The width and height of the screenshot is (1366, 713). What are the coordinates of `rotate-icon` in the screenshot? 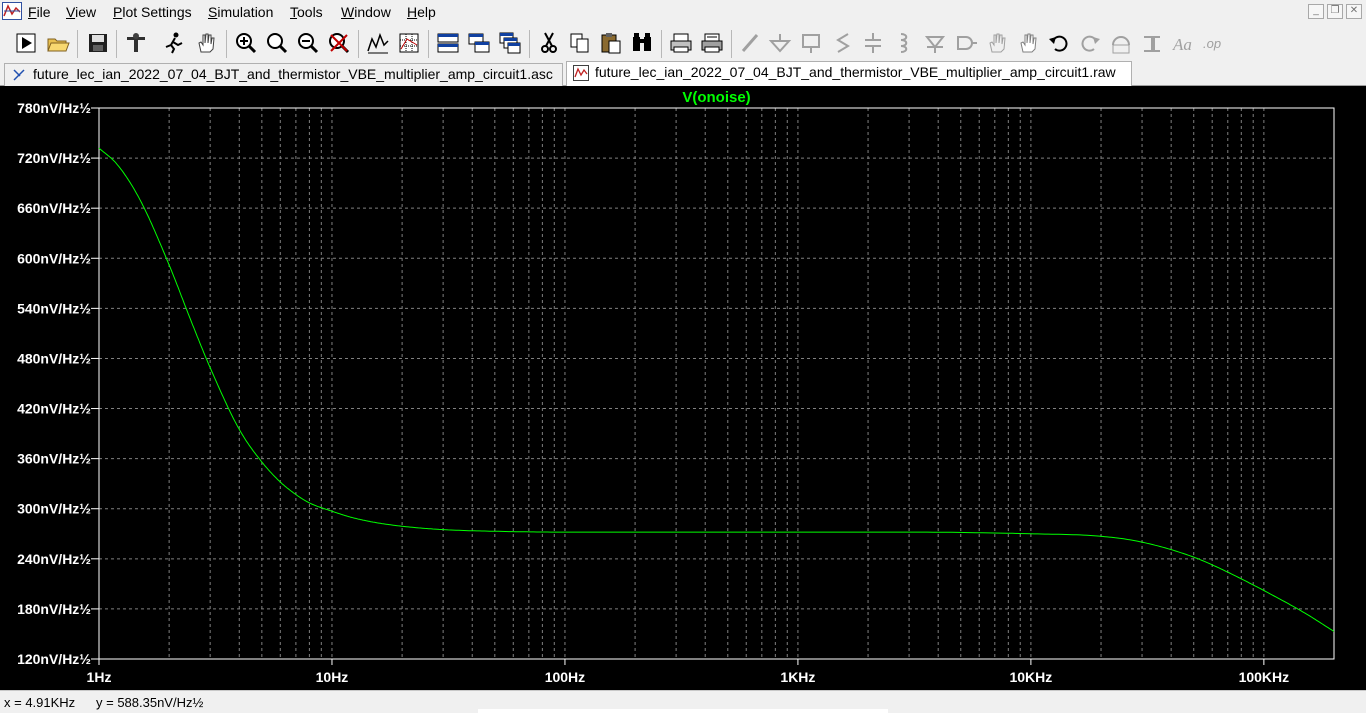 It's located at (1121, 43).